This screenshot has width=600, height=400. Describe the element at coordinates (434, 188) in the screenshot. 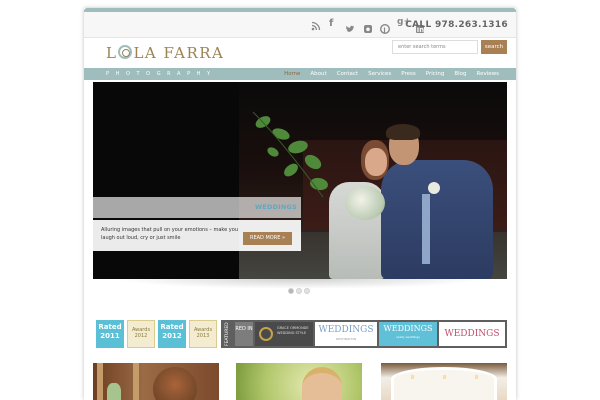

I see `boutonniere` at that location.